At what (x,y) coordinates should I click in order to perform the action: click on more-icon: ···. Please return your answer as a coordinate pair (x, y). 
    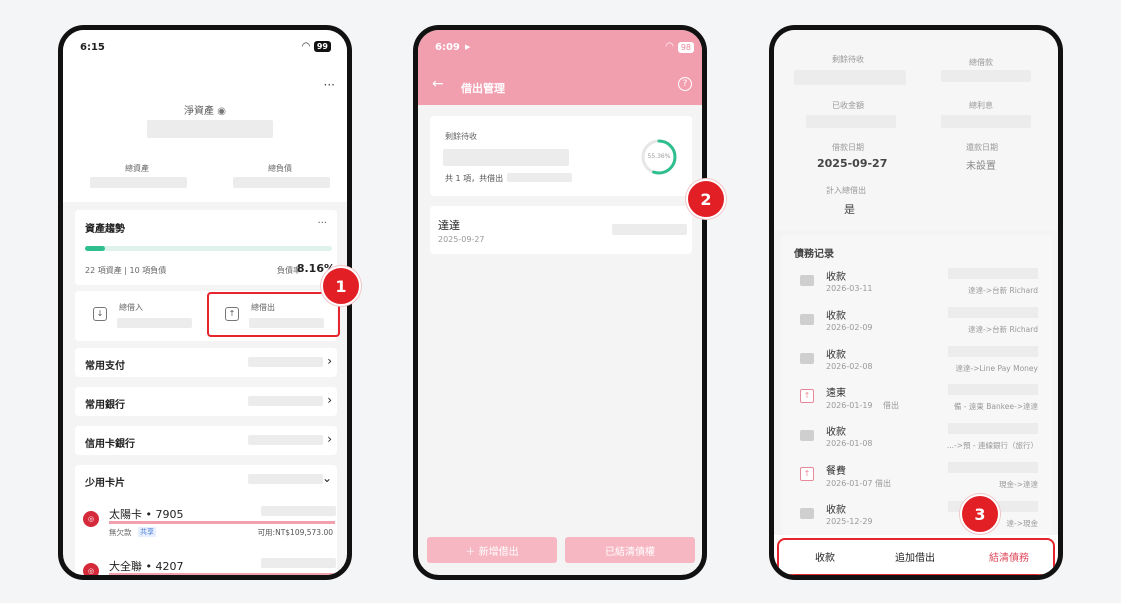
    Looking at the image, I should click on (329, 85).